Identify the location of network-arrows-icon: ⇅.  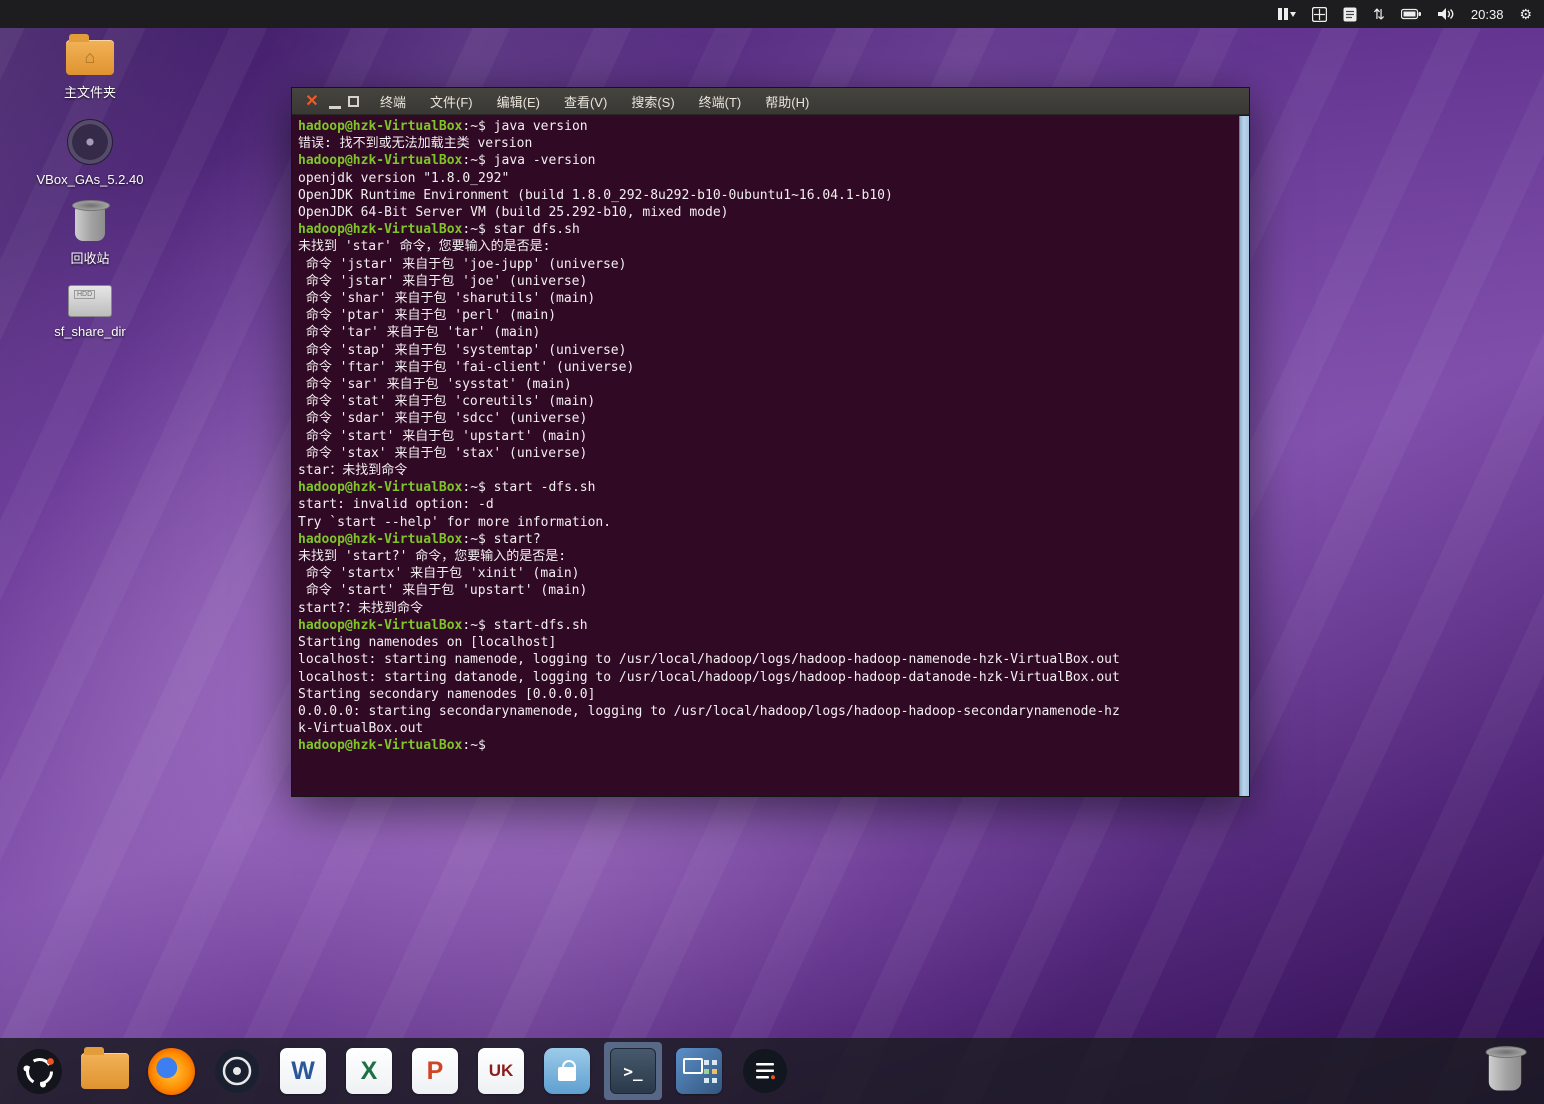
(1379, 14).